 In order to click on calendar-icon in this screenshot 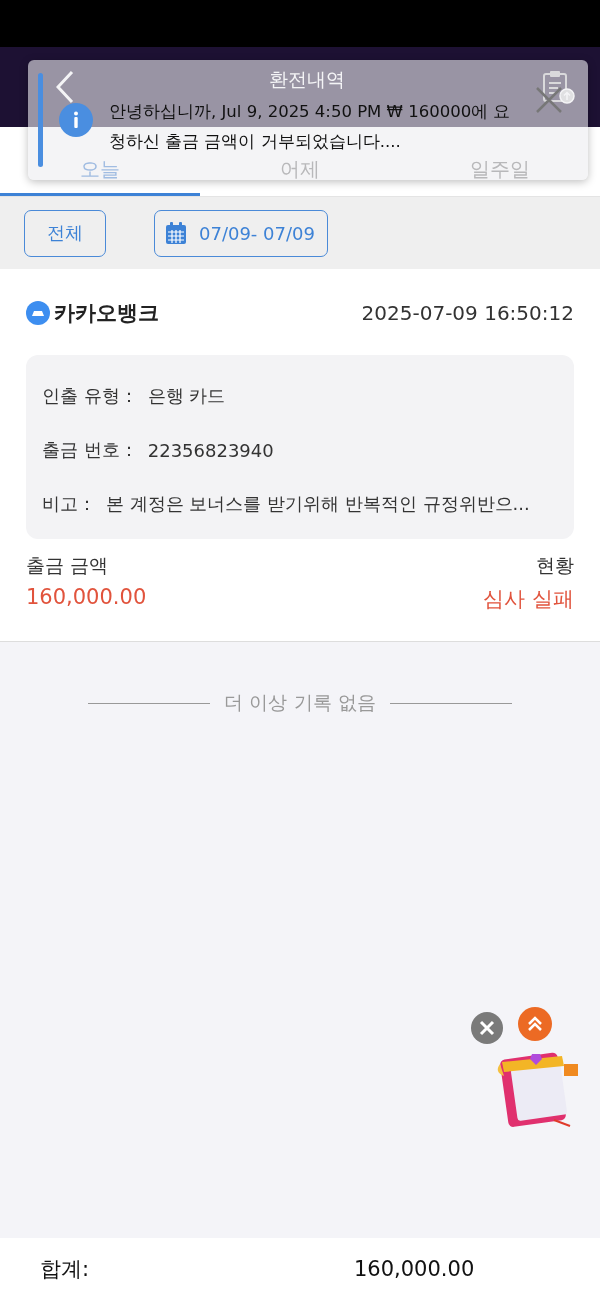, I will do `click(176, 233)`.